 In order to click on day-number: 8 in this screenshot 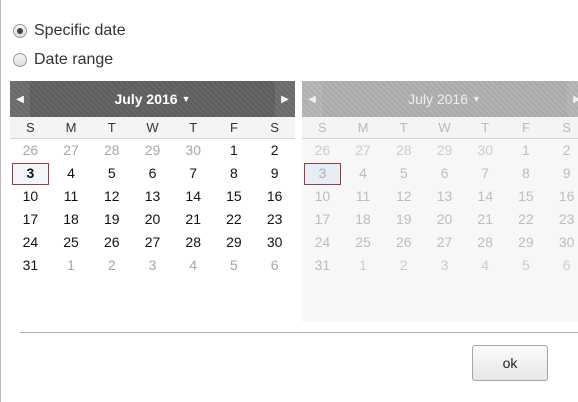, I will do `click(234, 173)`.